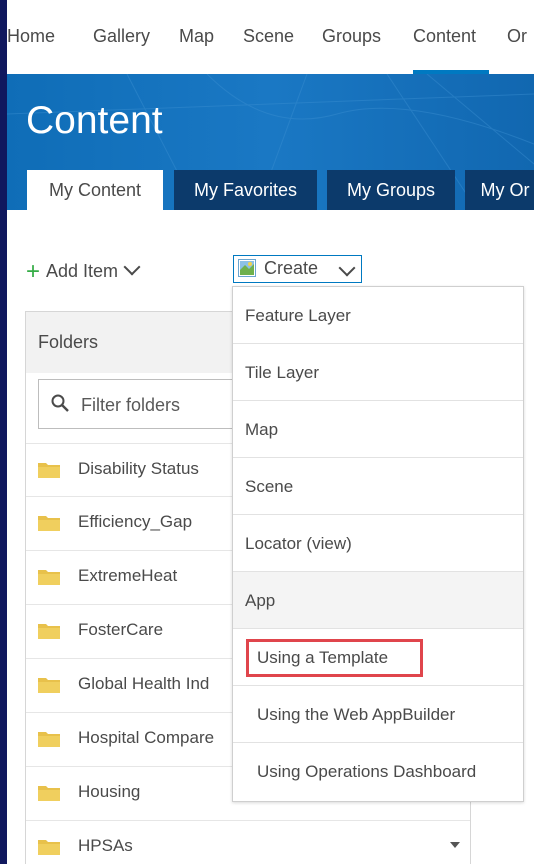 The image size is (534, 864). Describe the element at coordinates (298, 543) in the screenshot. I see `menu-item-label: Locator (view)` at that location.